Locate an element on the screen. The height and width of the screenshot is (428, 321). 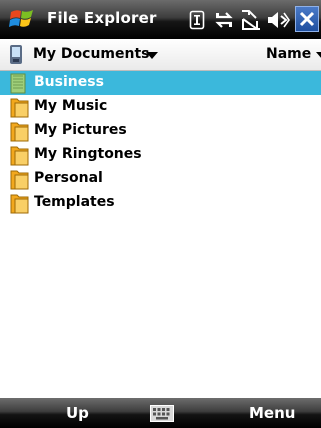
windows-flag-icon is located at coordinates (22, 19).